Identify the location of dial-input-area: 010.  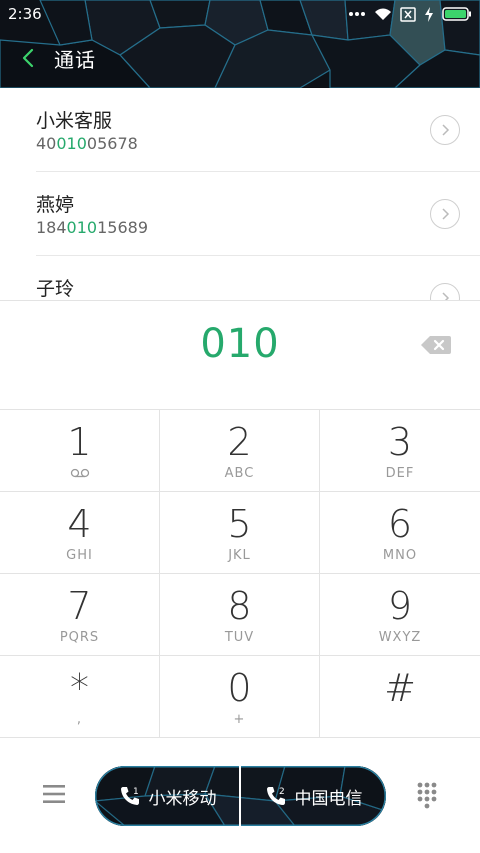
(240, 355).